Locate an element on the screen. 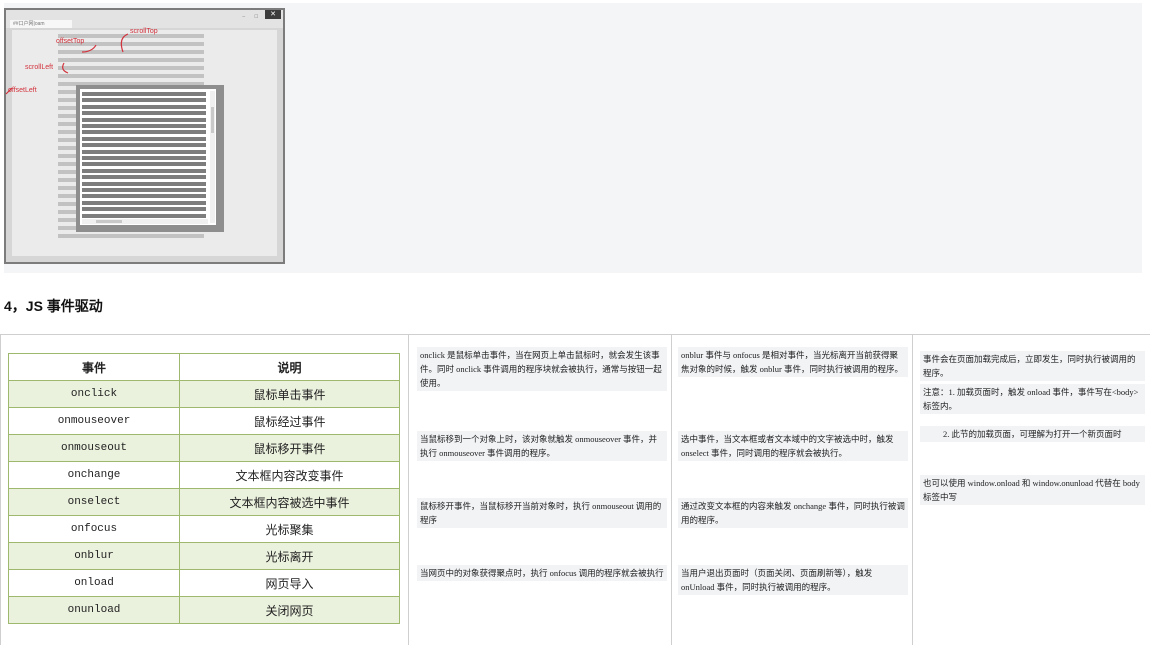  event-name: onblur is located at coordinates (94, 556).